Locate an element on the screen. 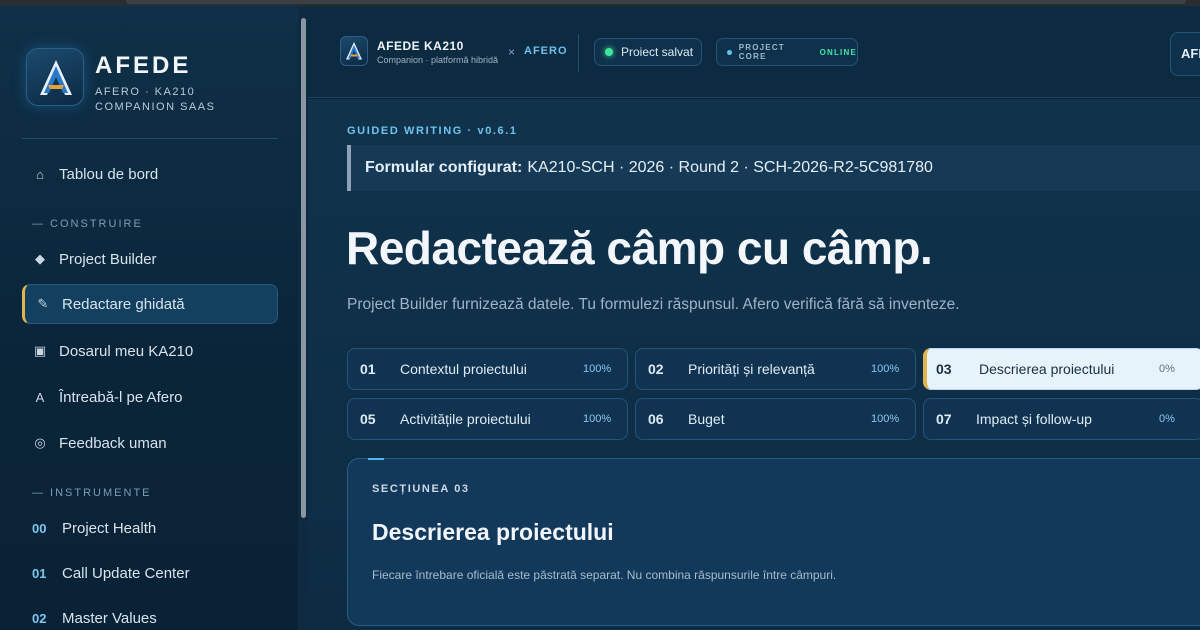 This screenshot has height=630, width=1200. sidebar-item-label: Call Update Center is located at coordinates (126, 573).